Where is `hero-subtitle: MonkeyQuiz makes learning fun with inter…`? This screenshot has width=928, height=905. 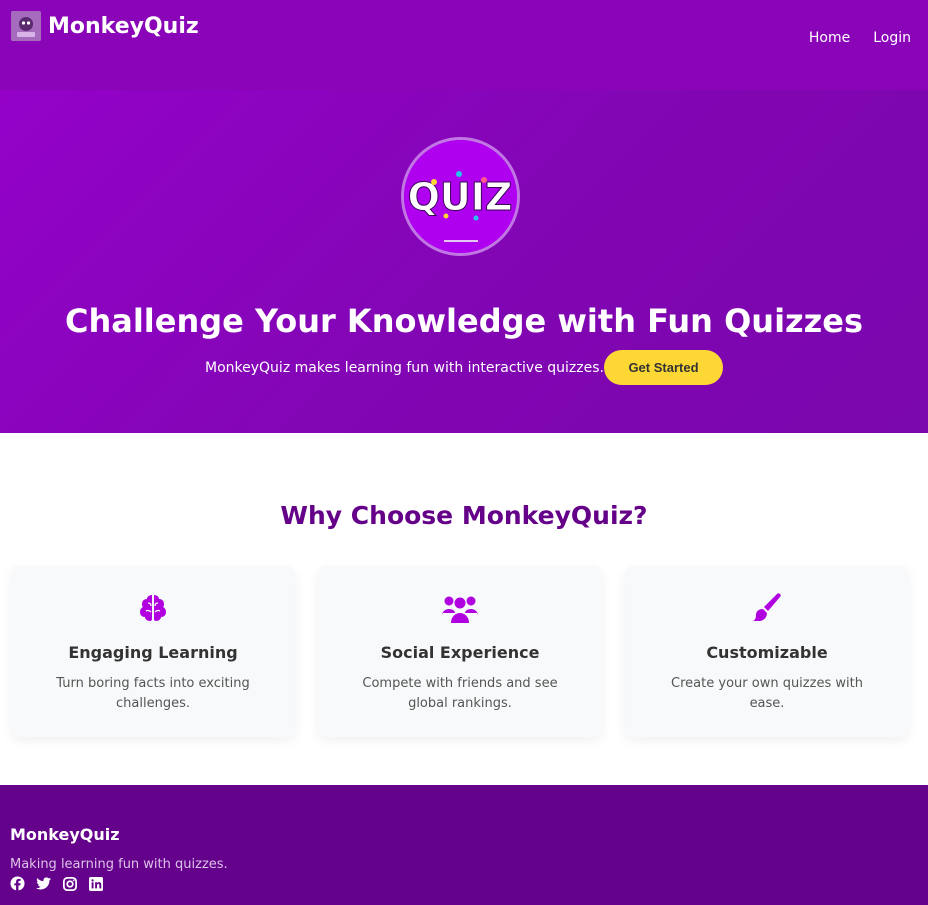 hero-subtitle: MonkeyQuiz makes learning fun with inter… is located at coordinates (404, 367).